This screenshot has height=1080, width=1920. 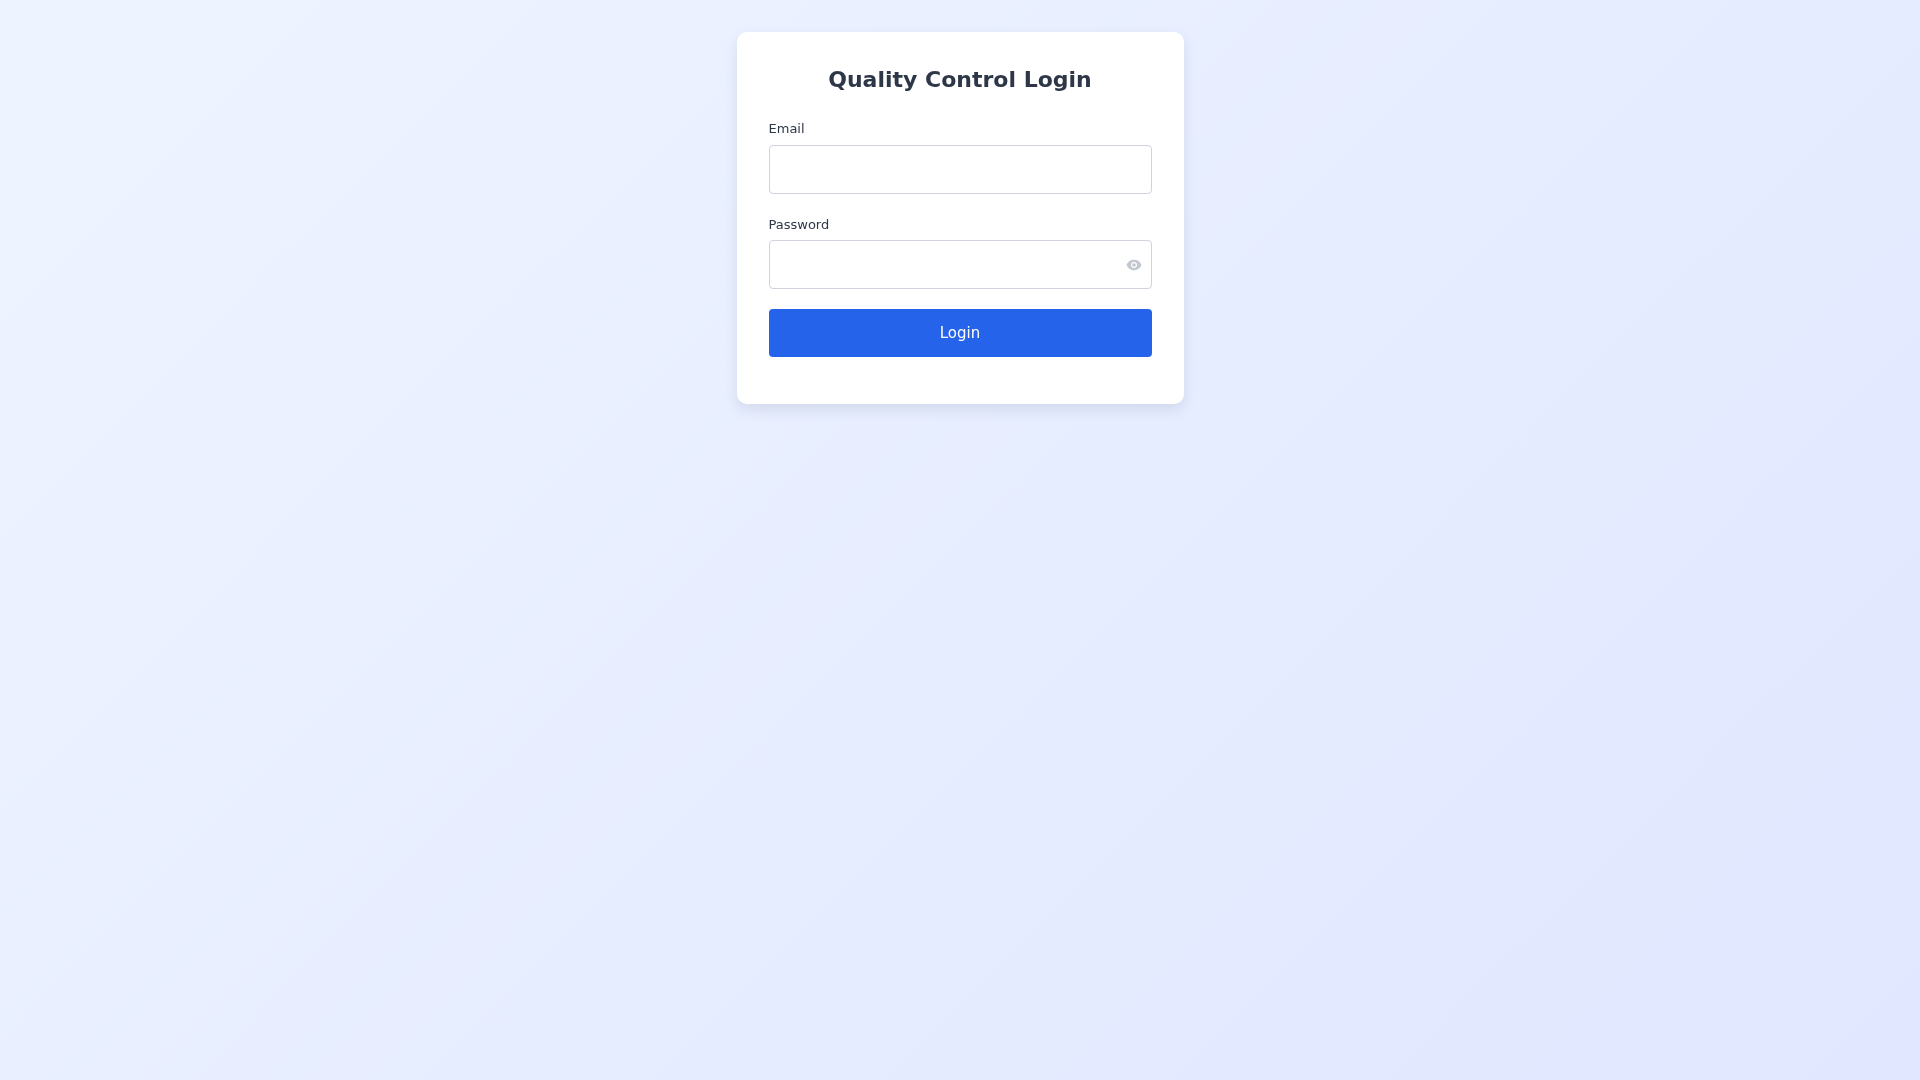 I want to click on password-field, so click(x=960, y=264).